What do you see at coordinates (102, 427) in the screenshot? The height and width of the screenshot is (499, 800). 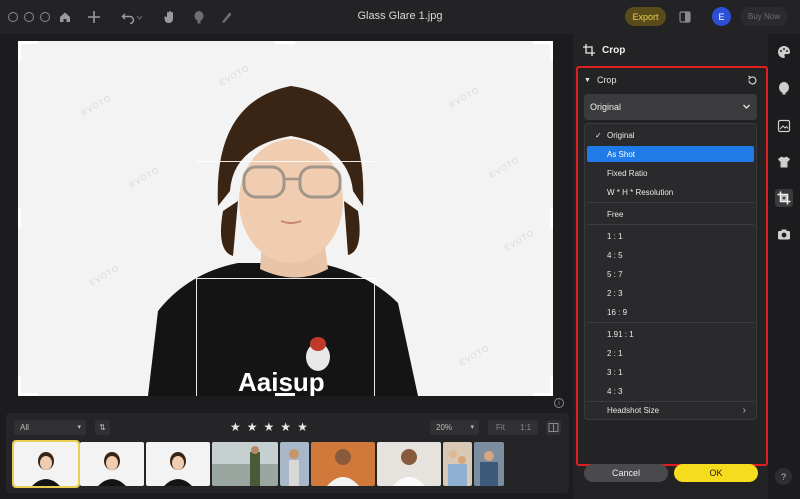 I see `sort-icon: ⇅` at bounding box center [102, 427].